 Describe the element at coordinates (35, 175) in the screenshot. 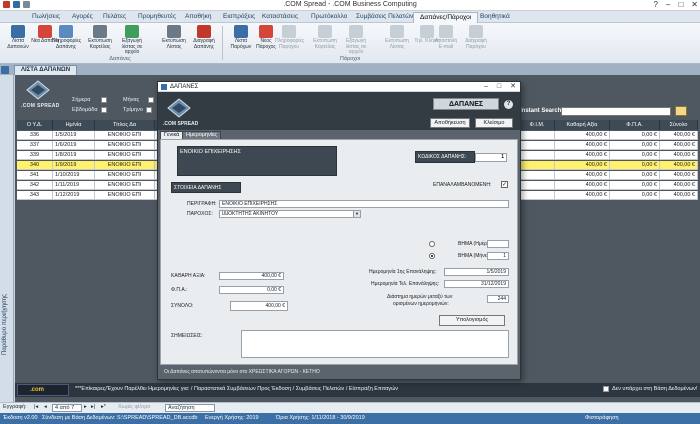

I see `table-cell: 341` at that location.